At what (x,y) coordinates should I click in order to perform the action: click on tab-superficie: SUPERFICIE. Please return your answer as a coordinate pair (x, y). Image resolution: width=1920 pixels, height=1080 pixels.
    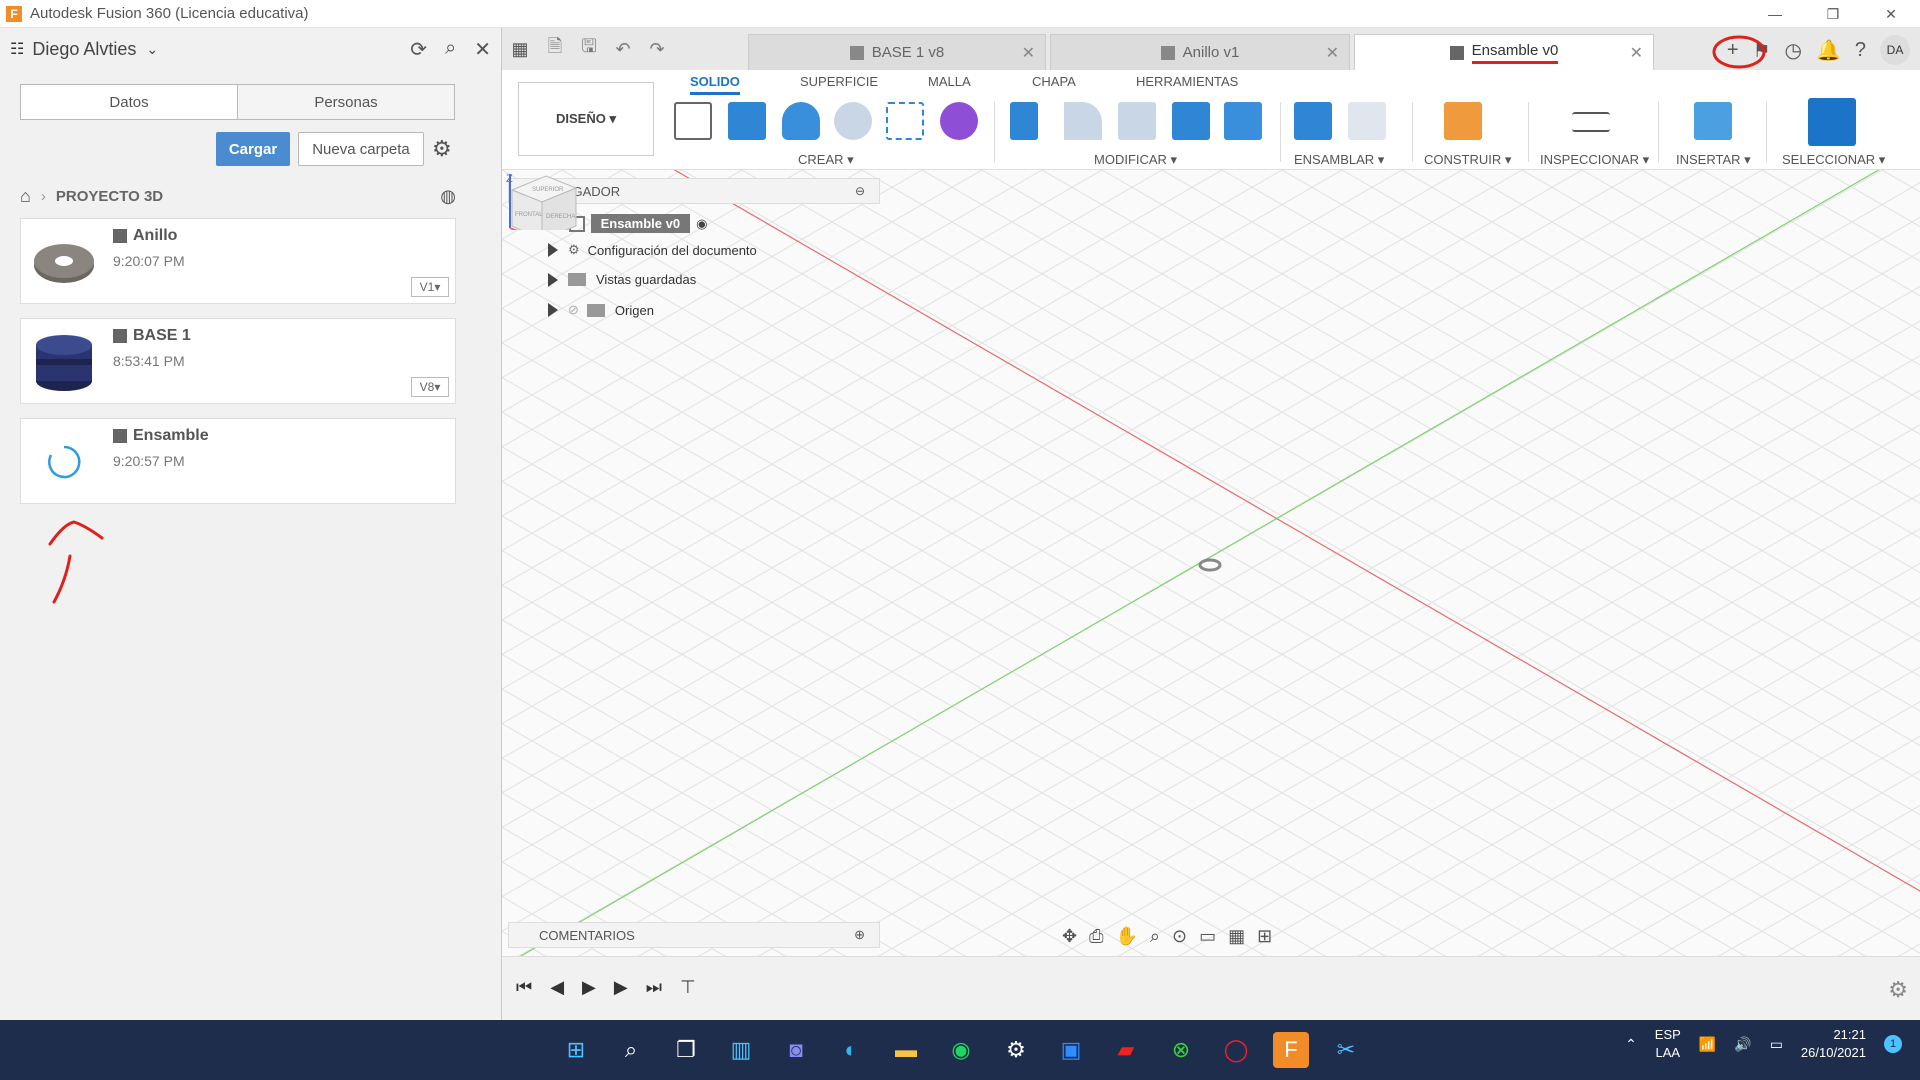
    Looking at the image, I should click on (839, 81).